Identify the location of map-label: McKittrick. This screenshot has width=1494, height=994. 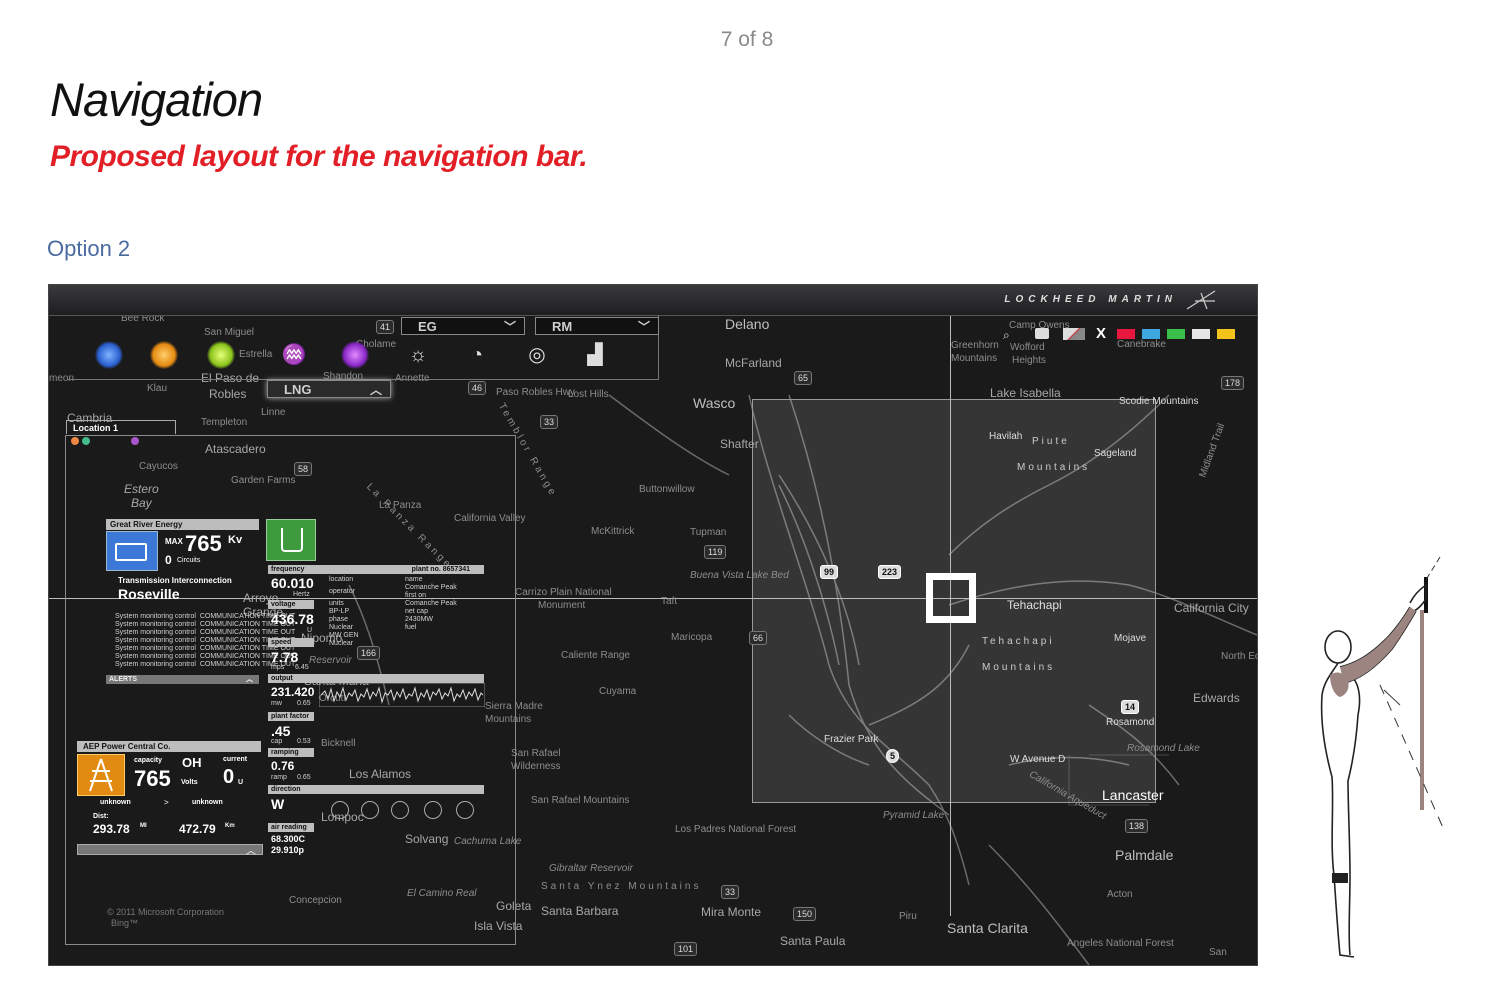
(613, 531).